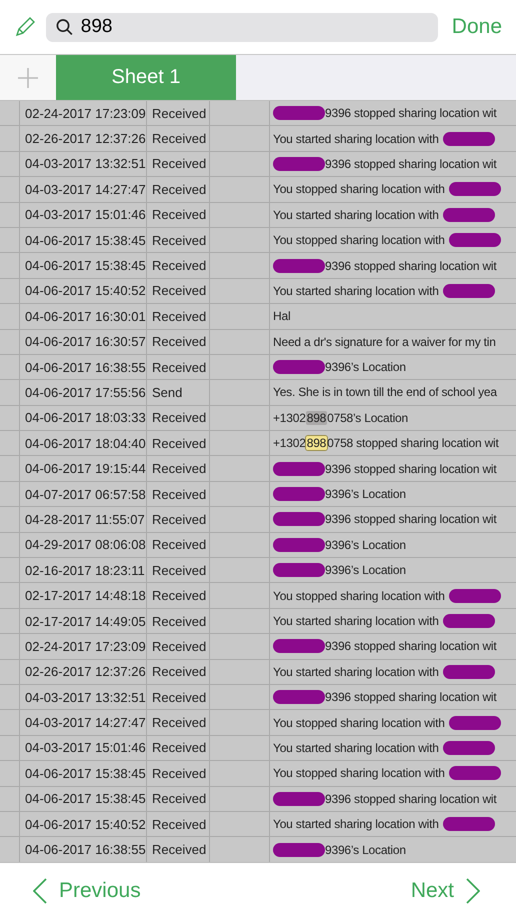 The height and width of the screenshot is (918, 516). What do you see at coordinates (83, 392) in the screenshot?
I see `date-cell: 04-06-2017 17:55:56` at bounding box center [83, 392].